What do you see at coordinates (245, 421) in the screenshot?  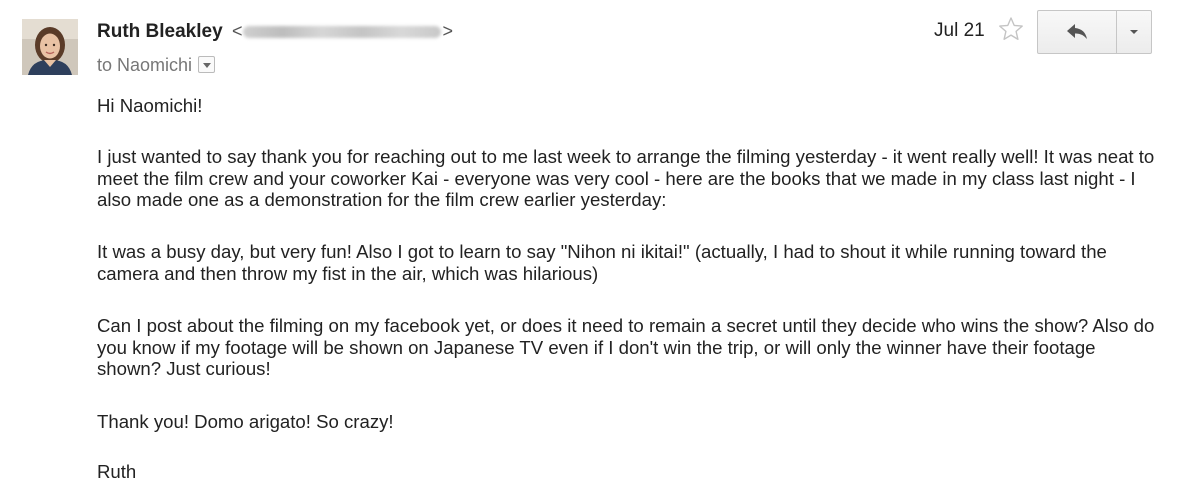 I see `closing-line: Thank you! Domo arigato! So crazy!` at bounding box center [245, 421].